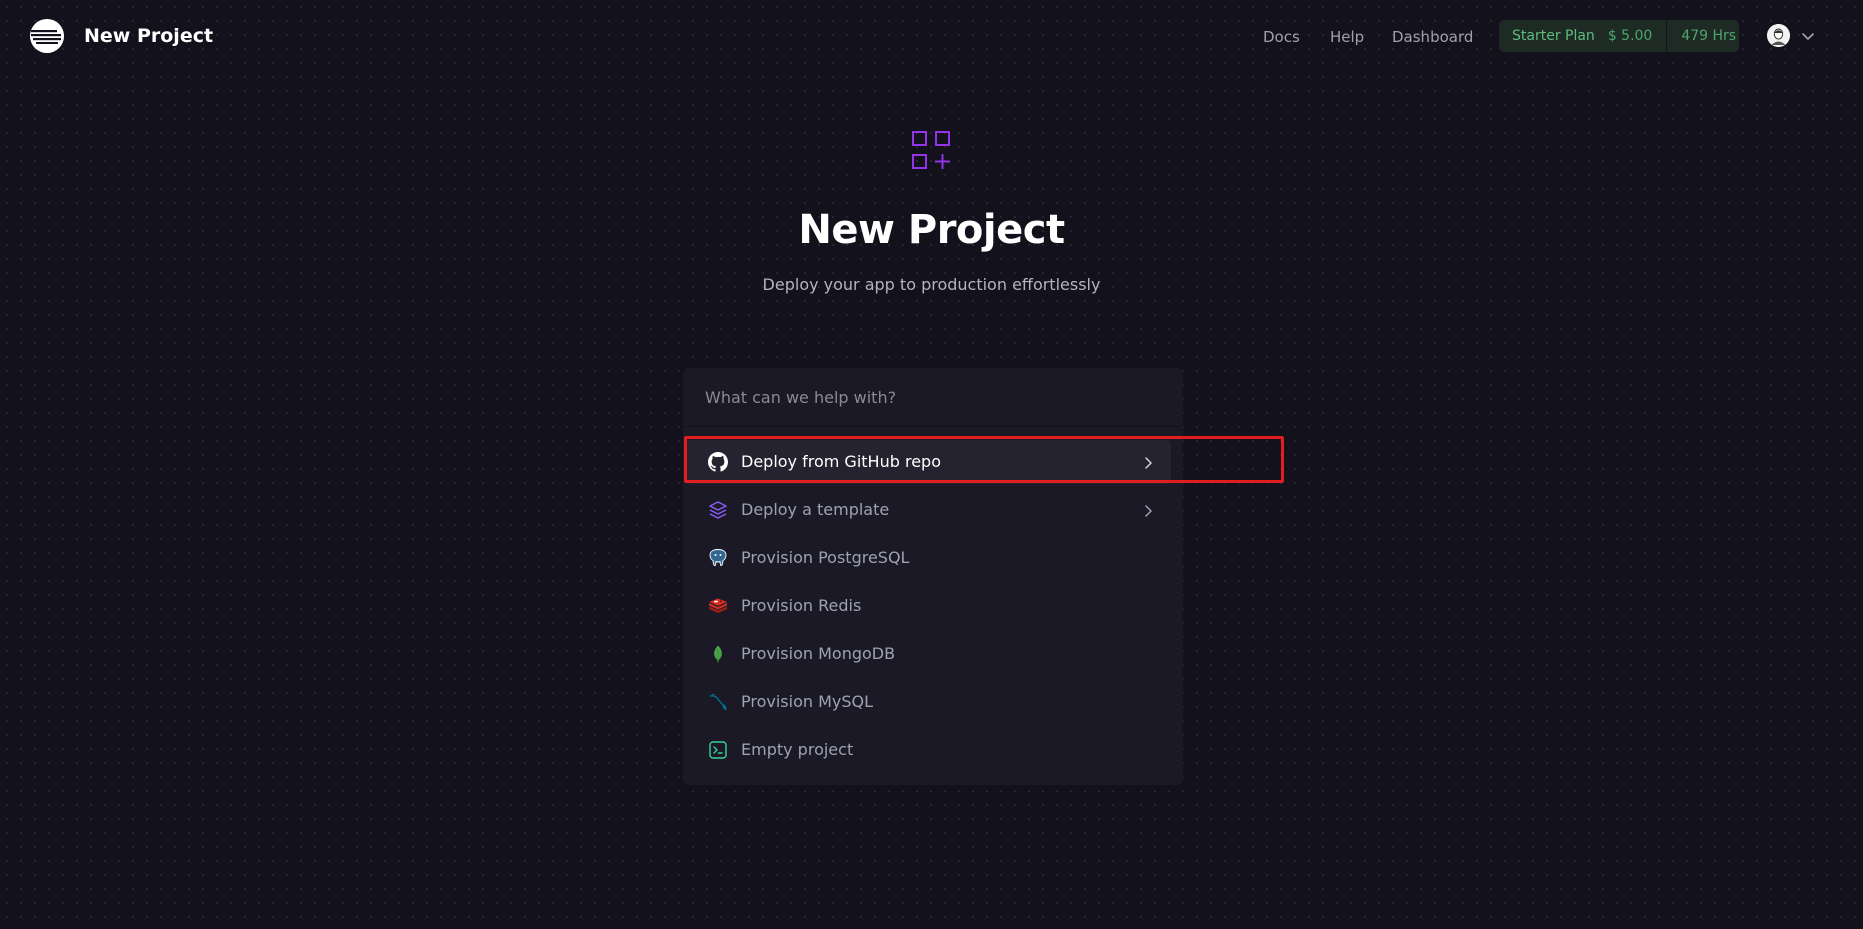 Image resolution: width=1863 pixels, height=929 pixels. What do you see at coordinates (818, 653) in the screenshot?
I see `option-label: Provision MongoDB` at bounding box center [818, 653].